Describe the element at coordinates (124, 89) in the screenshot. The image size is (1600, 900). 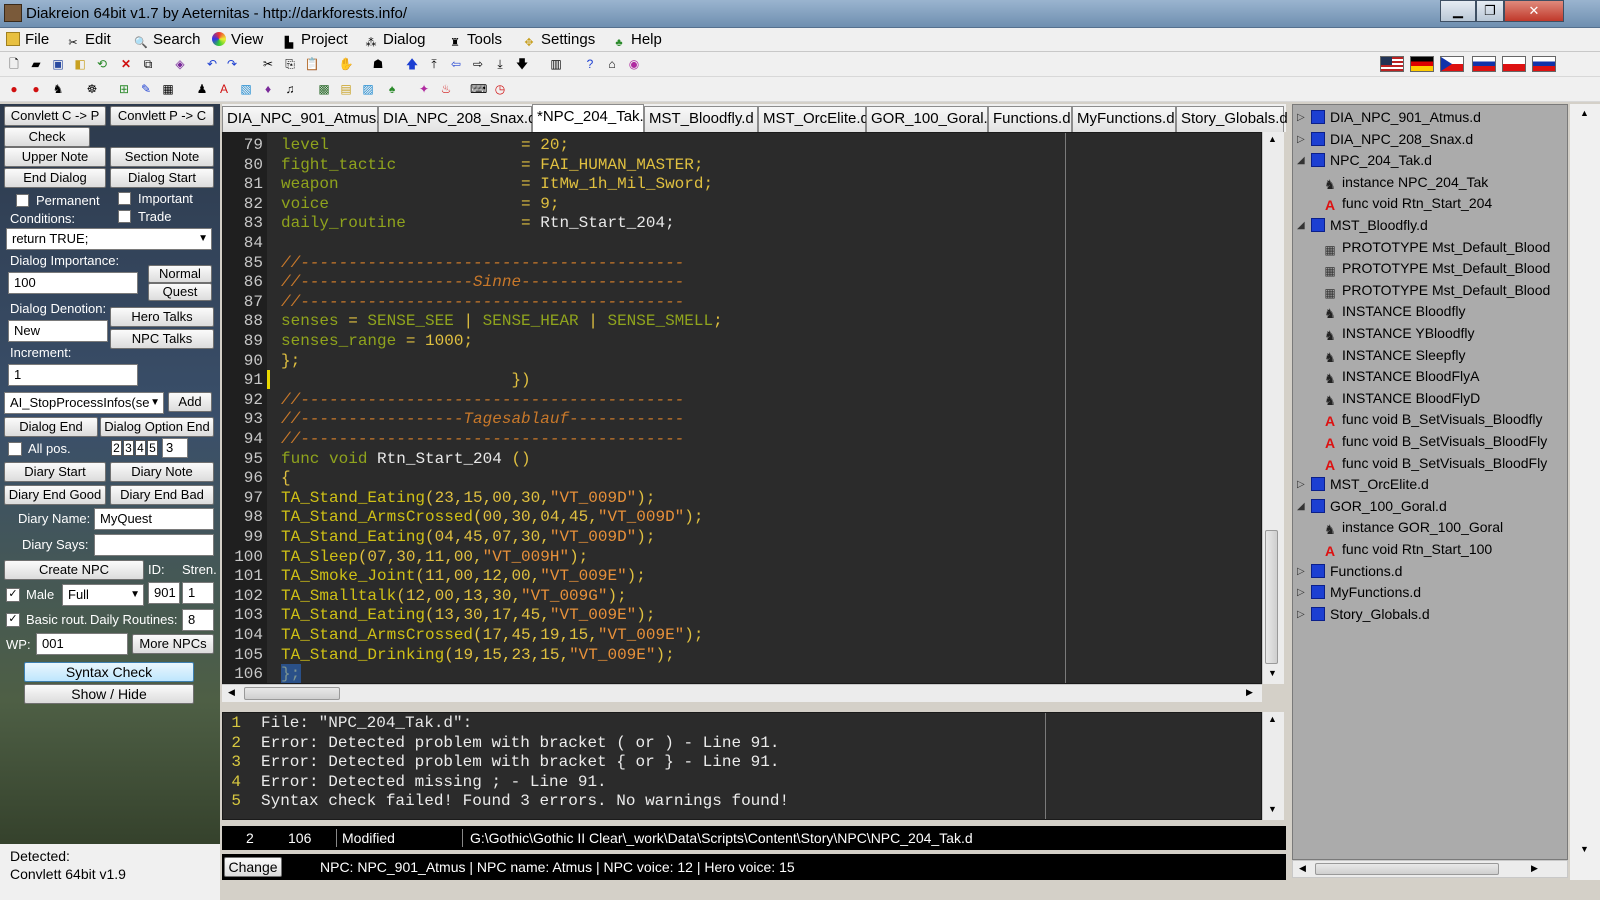
I see `map-icon: ⊞` at that location.